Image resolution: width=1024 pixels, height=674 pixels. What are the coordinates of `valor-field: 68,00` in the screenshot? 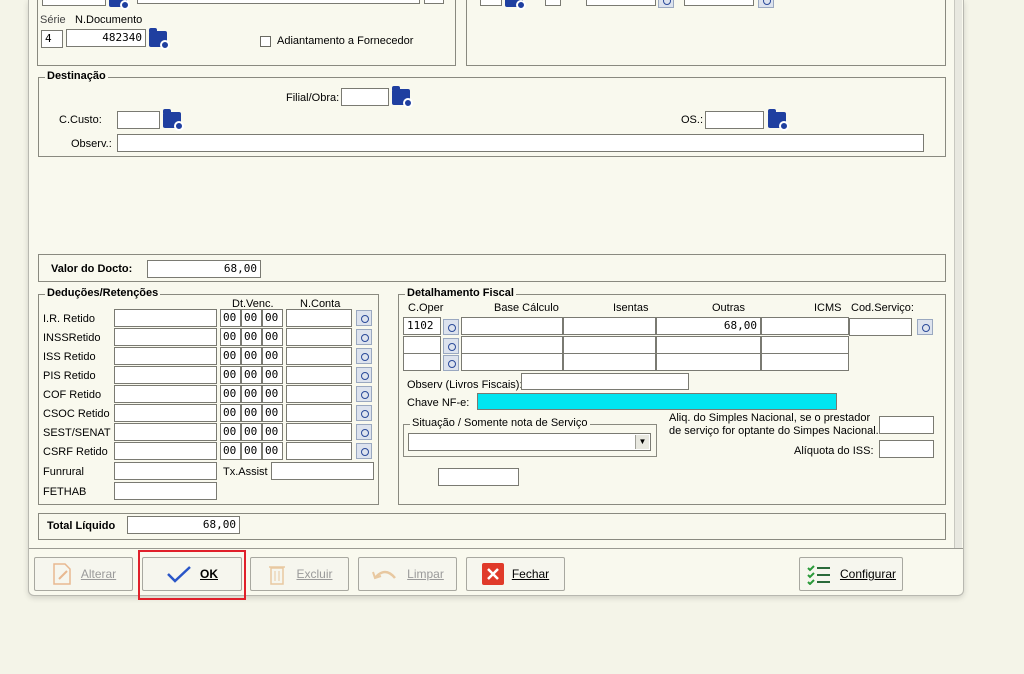 It's located at (204, 269).